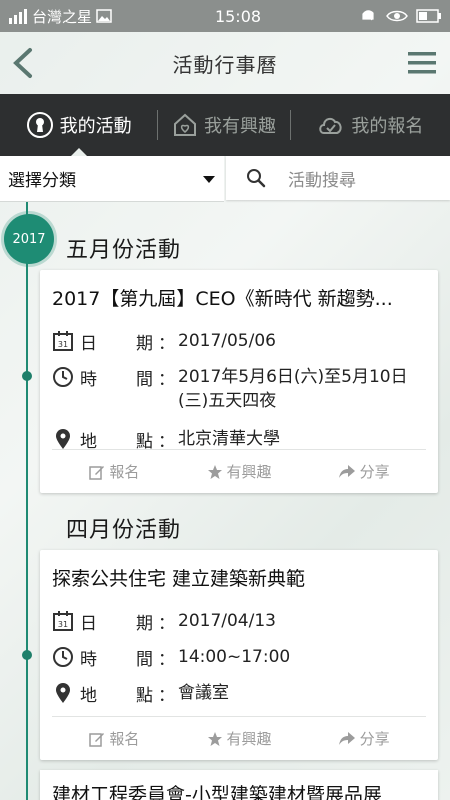  Describe the element at coordinates (18, 16) in the screenshot. I see `signal-icon` at that location.